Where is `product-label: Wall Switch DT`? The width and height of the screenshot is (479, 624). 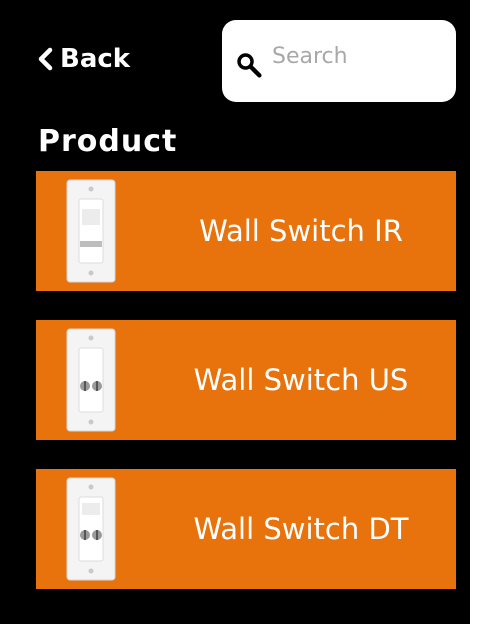
product-label: Wall Switch DT is located at coordinates (301, 529).